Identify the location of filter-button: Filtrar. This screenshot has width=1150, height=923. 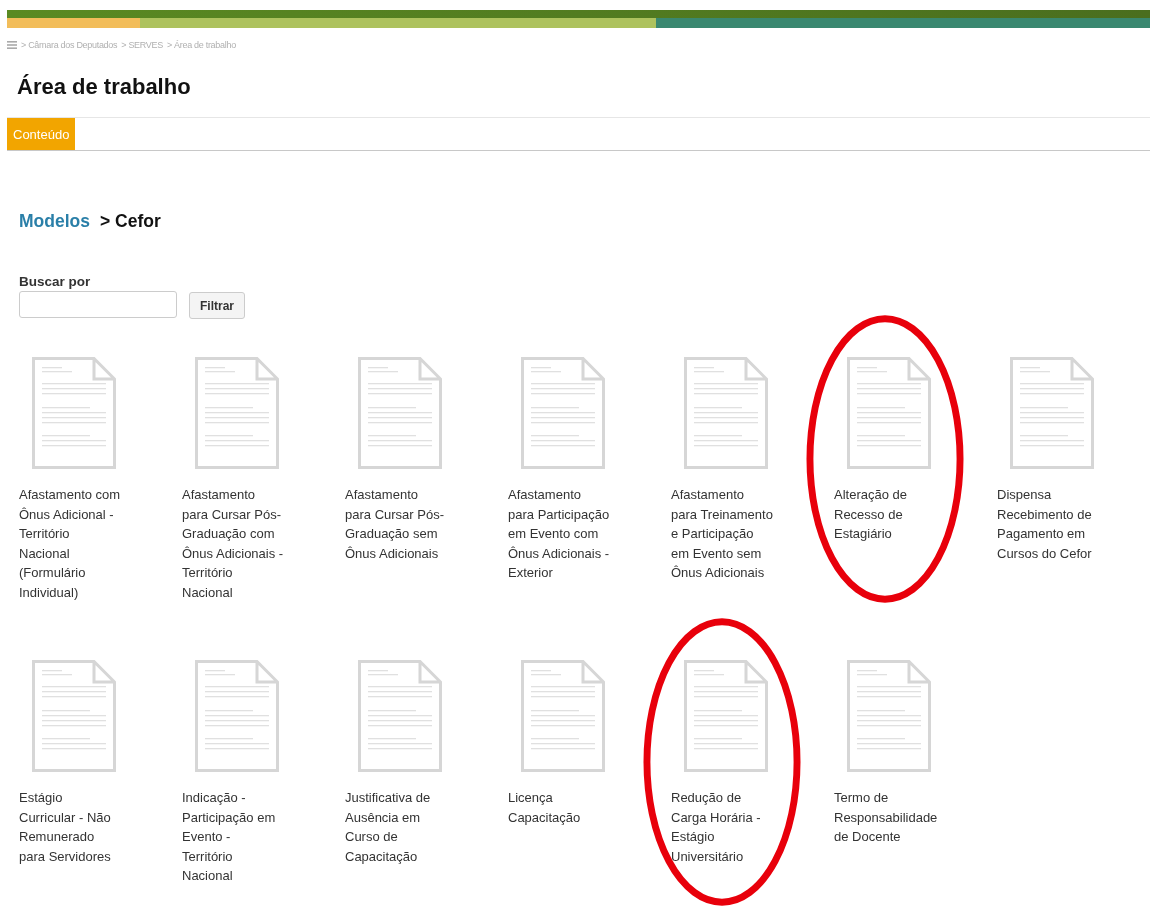
(217, 305).